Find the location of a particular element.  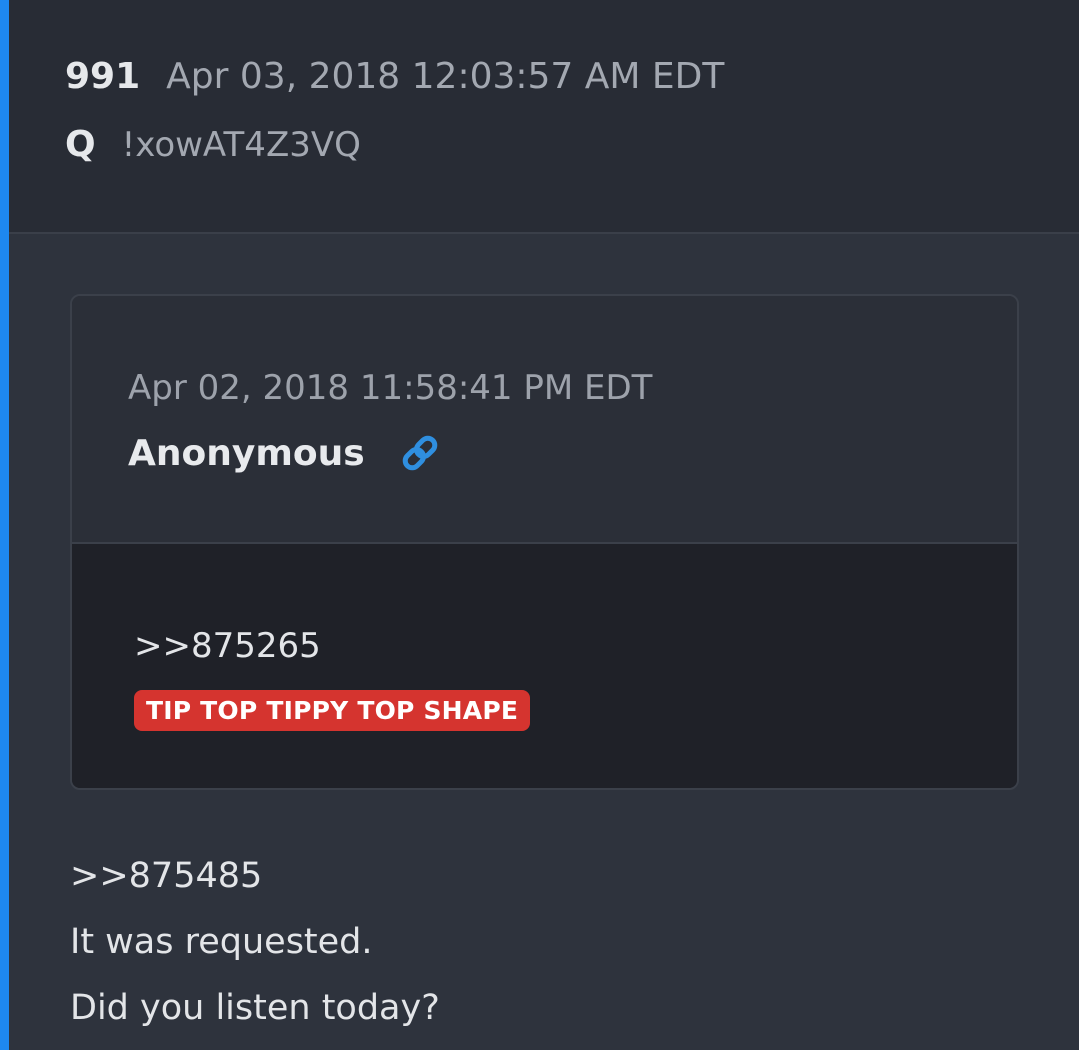

post-body-line: It was requested. is located at coordinates (221, 942).